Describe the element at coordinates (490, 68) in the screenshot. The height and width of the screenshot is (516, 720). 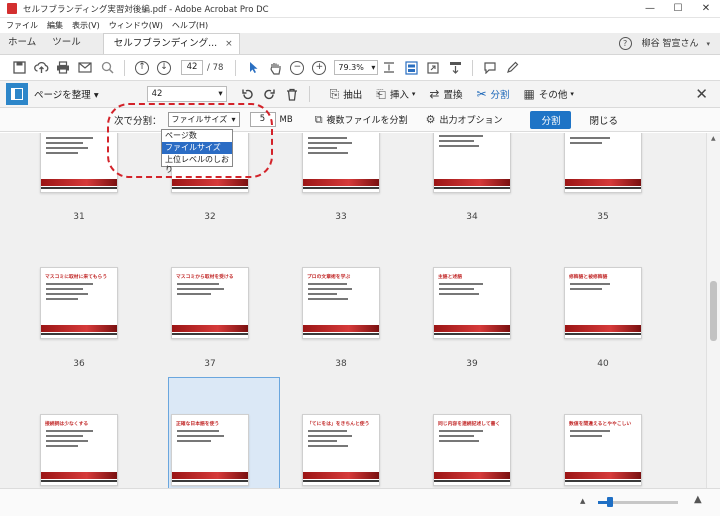
I see `comment-icon` at that location.